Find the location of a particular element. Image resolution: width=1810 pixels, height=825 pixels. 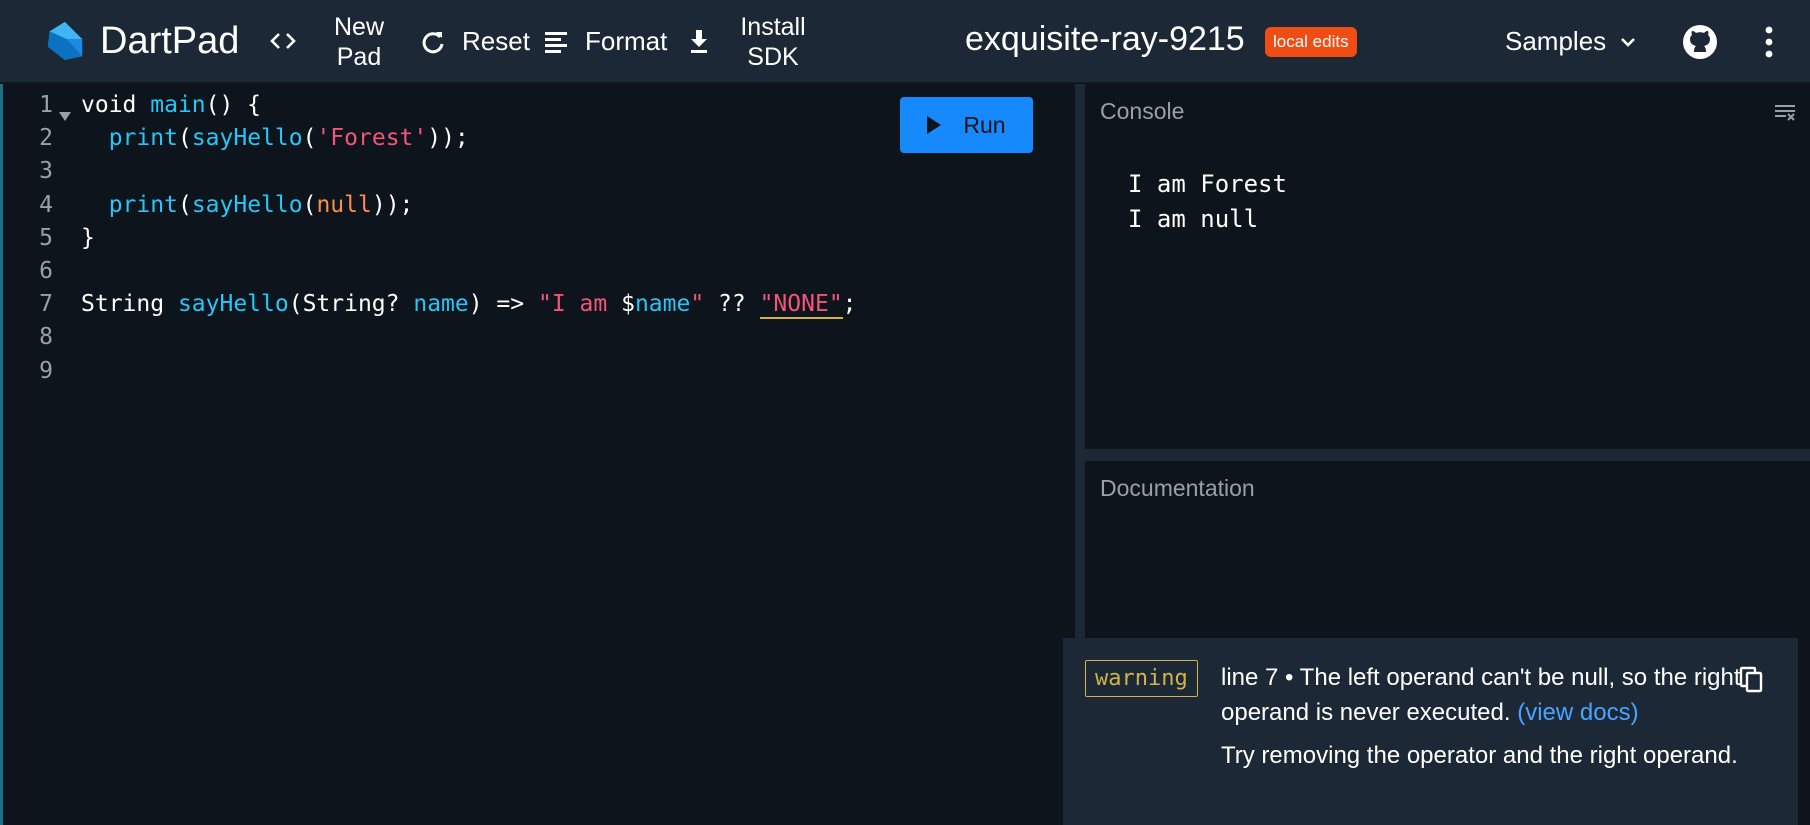

code-token: main is located at coordinates (178, 105).